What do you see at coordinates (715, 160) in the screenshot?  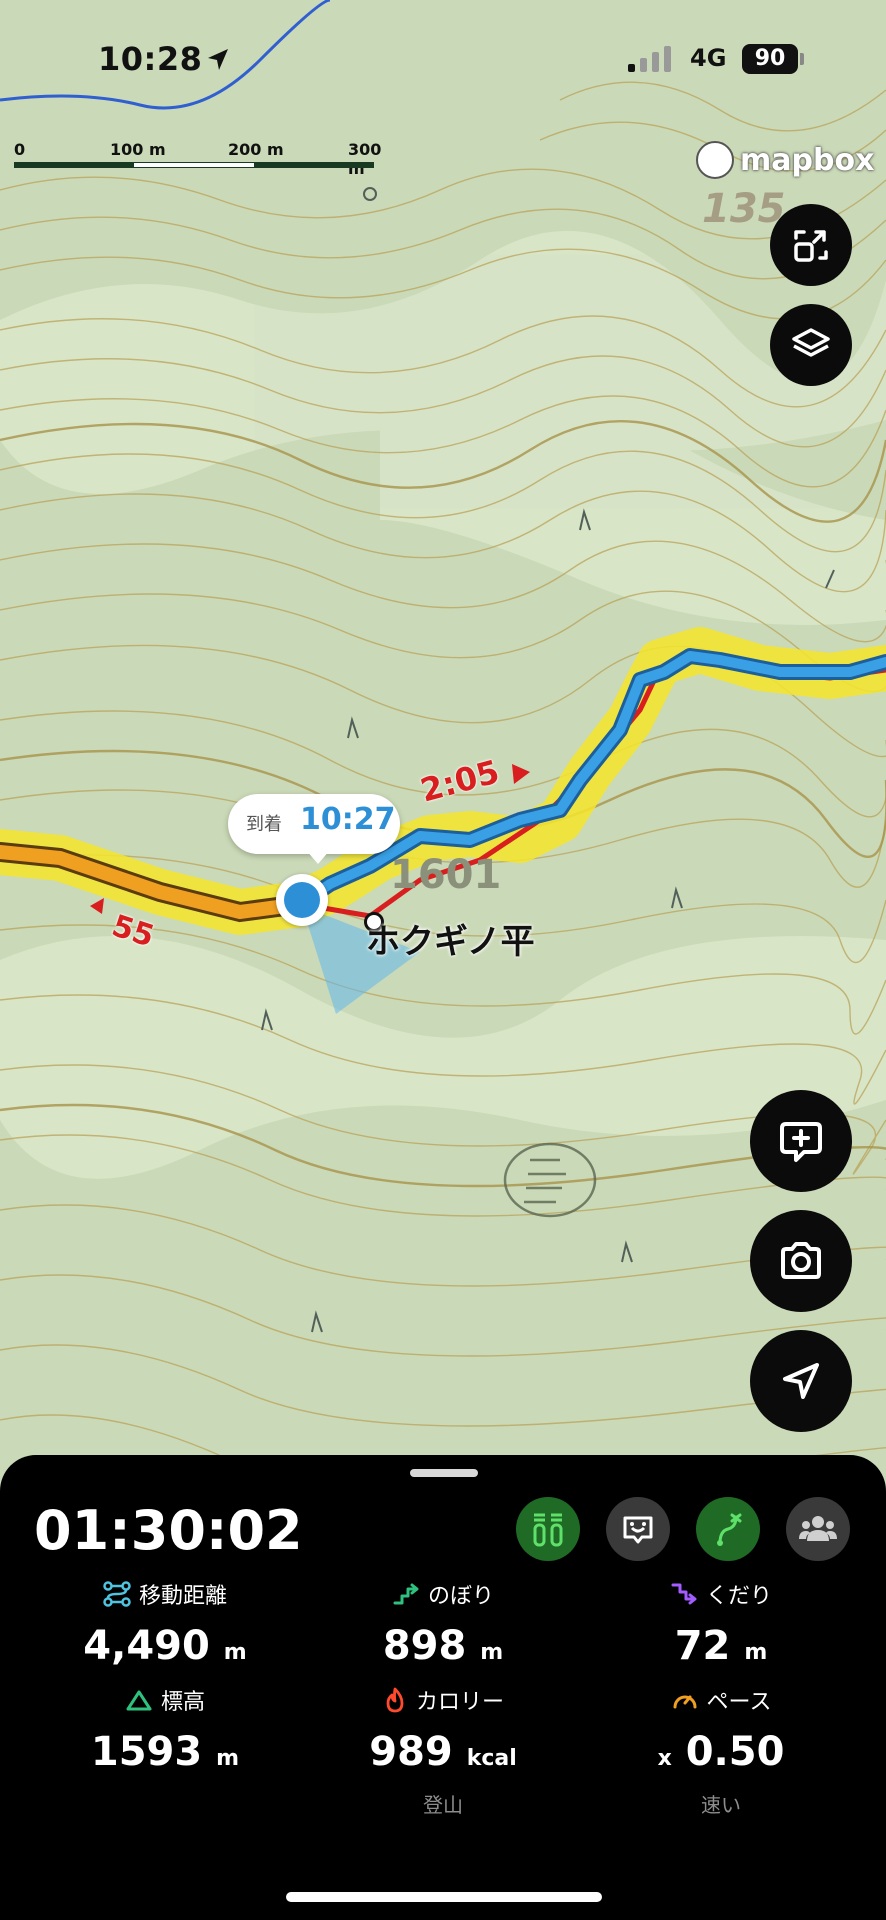 I see `mapbox-logo-icon` at bounding box center [715, 160].